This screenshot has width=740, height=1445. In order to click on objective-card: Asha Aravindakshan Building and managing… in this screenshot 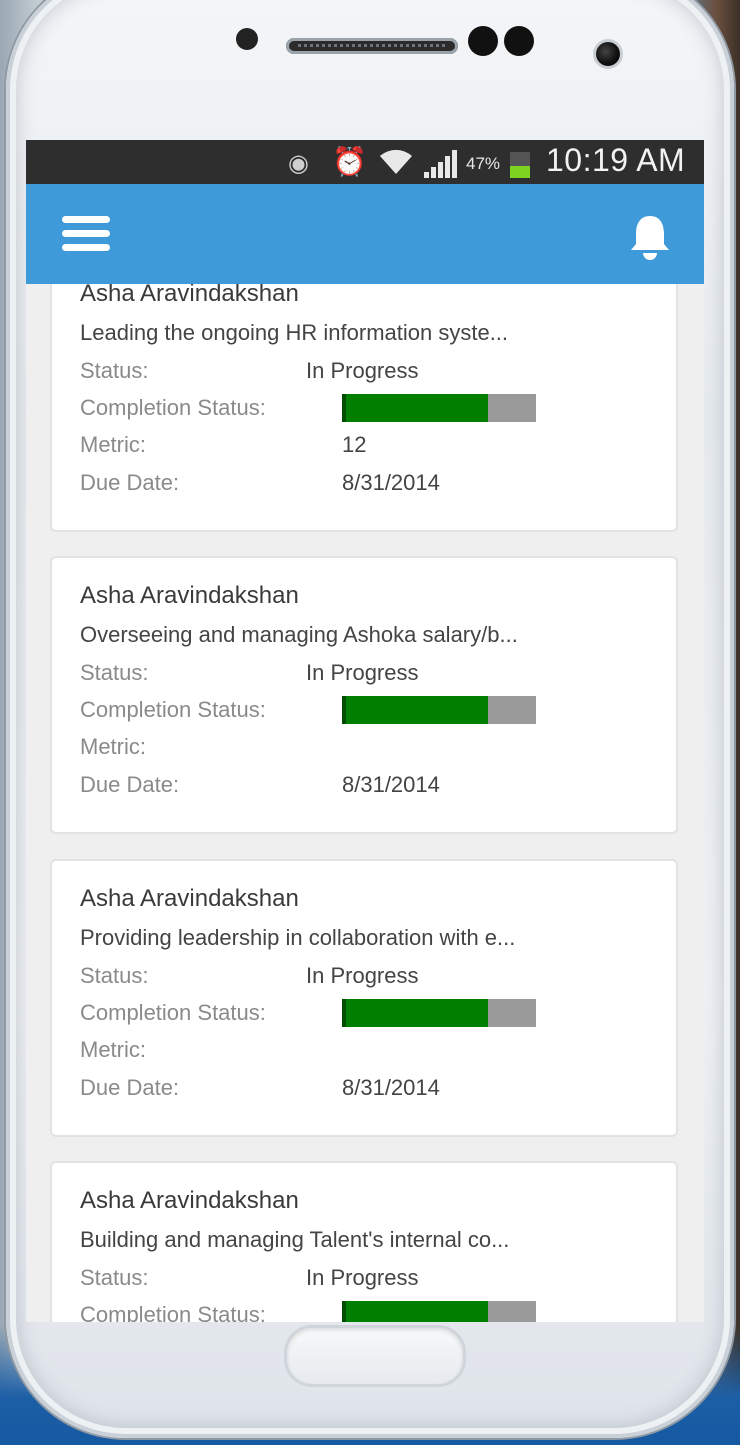, I will do `click(364, 1241)`.